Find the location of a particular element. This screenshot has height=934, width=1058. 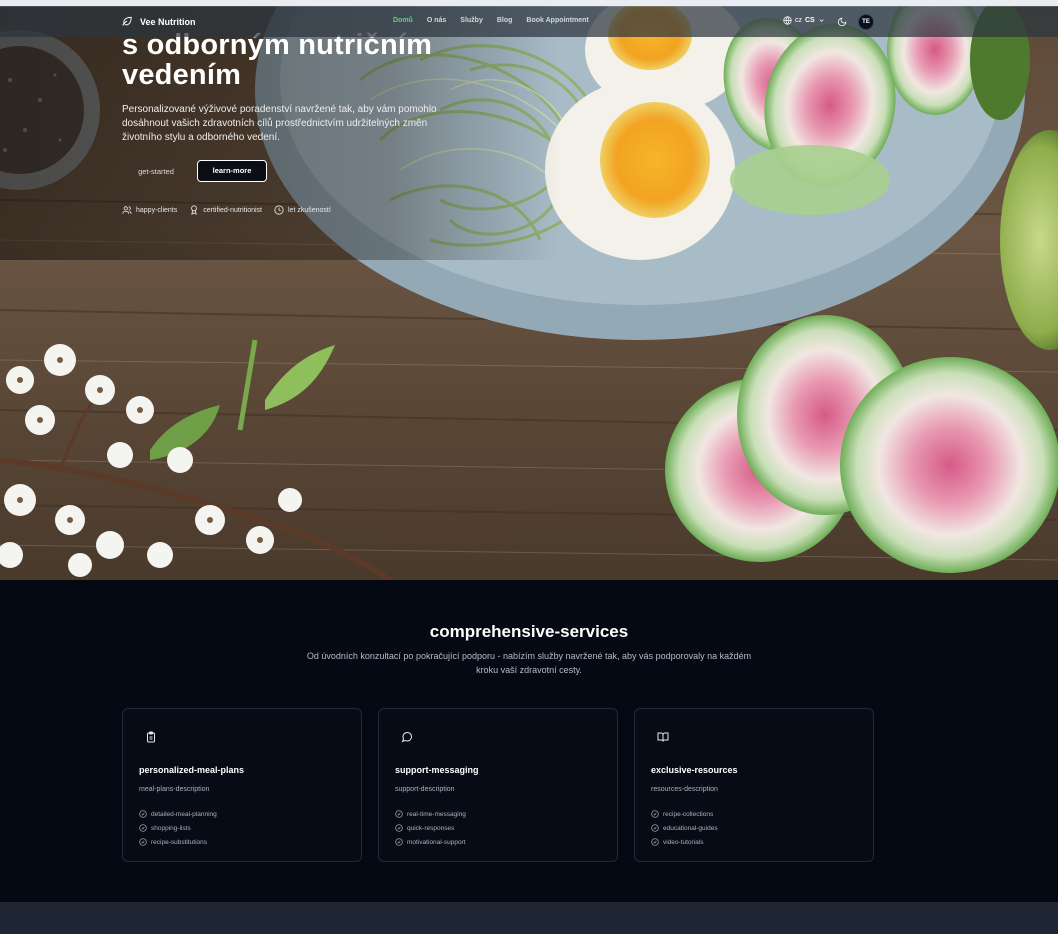

card-description: meal-plans-description is located at coordinates (174, 789).